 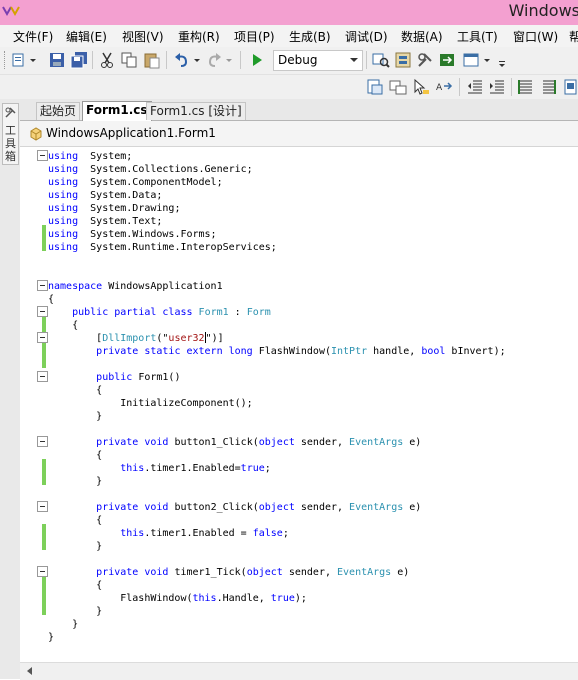 I want to click on menu-view: 视图(V), so click(x=143, y=36).